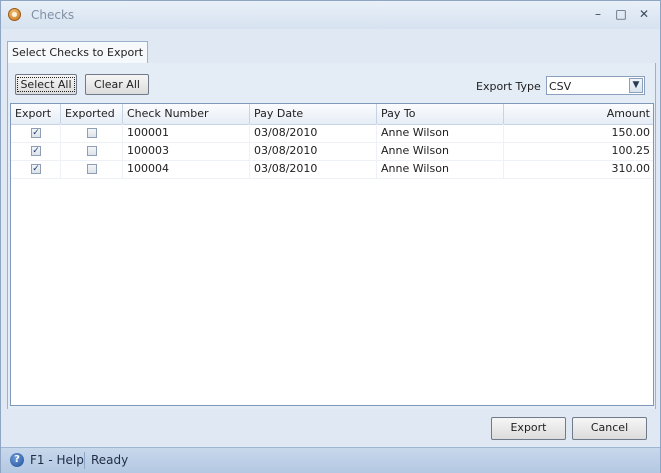 The image size is (661, 473). I want to click on export-type-label: Export Type, so click(508, 86).